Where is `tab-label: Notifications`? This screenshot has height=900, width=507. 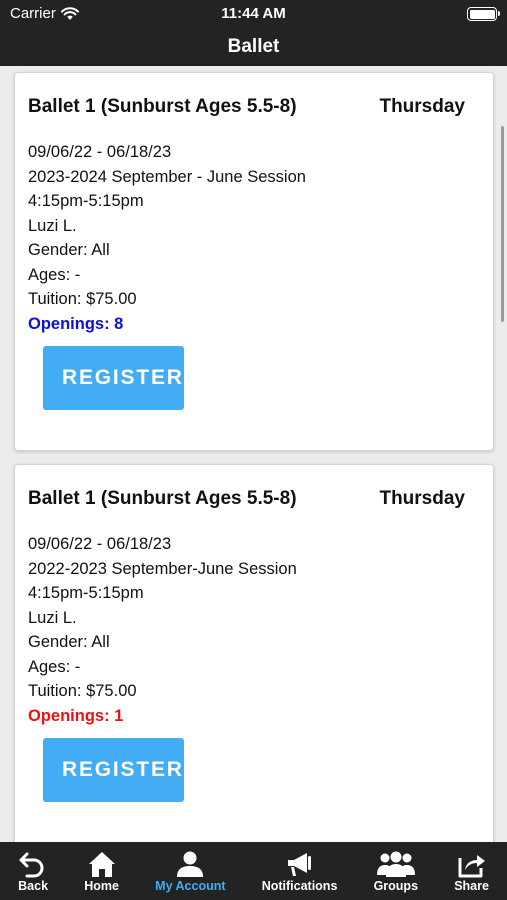 tab-label: Notifications is located at coordinates (299, 886).